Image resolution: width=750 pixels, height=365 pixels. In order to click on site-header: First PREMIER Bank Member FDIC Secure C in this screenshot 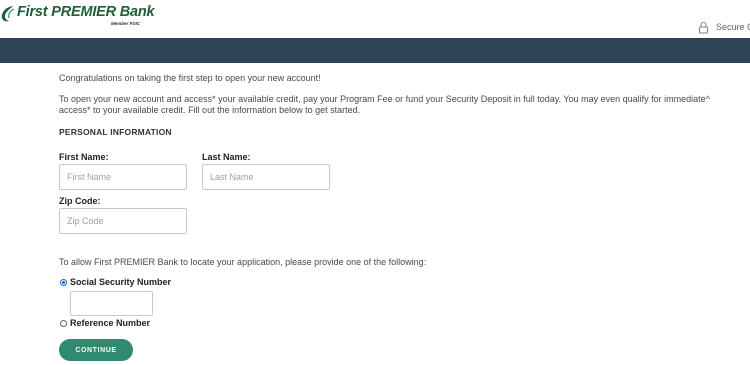, I will do `click(375, 19)`.